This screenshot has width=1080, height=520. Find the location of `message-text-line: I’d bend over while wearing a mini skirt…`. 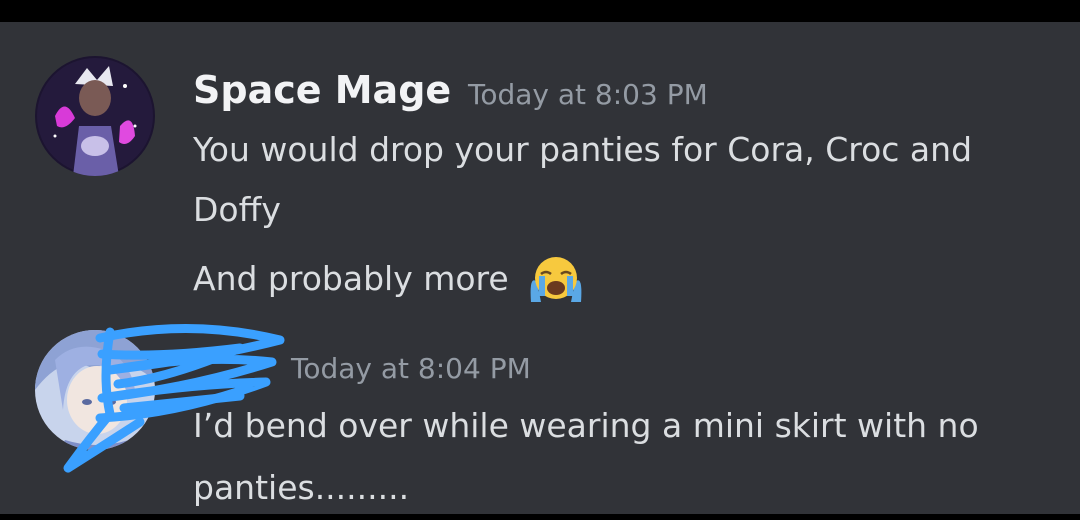

message-text-line: I’d bend over while wearing a mini skirt… is located at coordinates (586, 425).